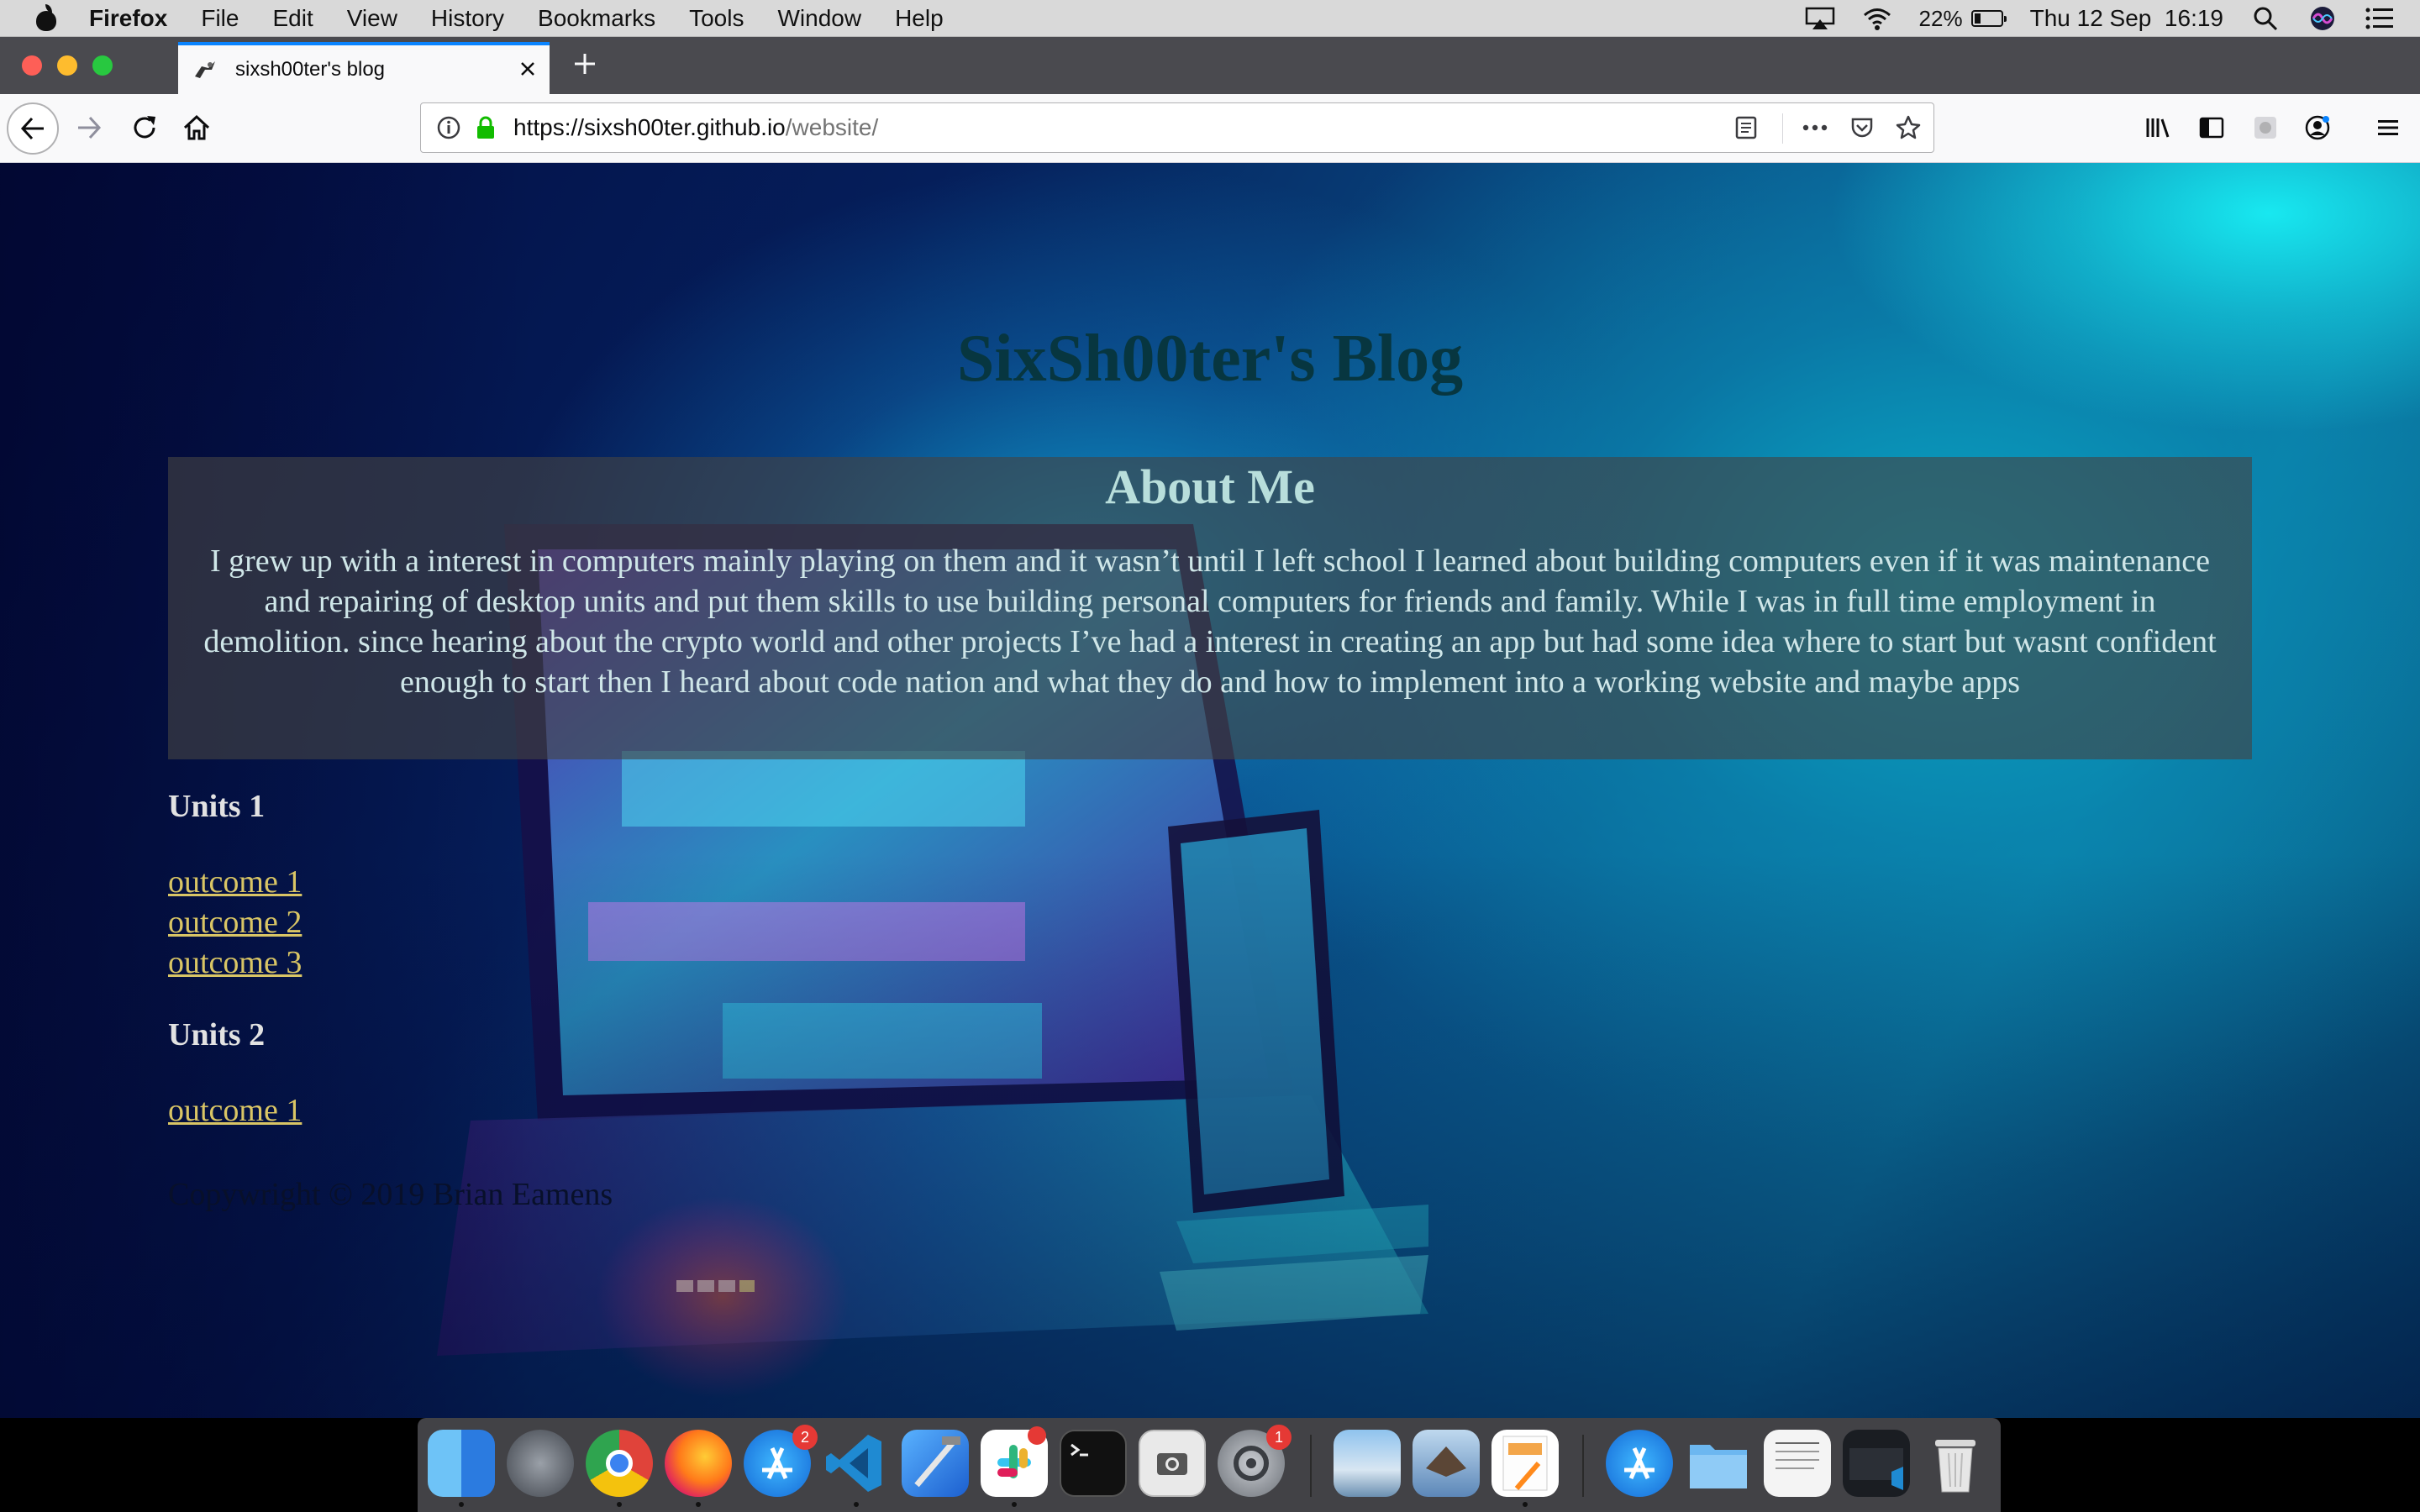 The image size is (2420, 1512). I want to click on apple-menu-icon, so click(46, 18).